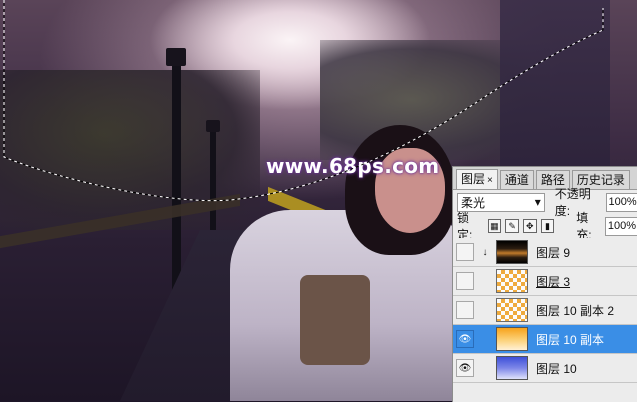 The width and height of the screenshot is (637, 402). I want to click on tab-layers-label: 图层, so click(473, 179).